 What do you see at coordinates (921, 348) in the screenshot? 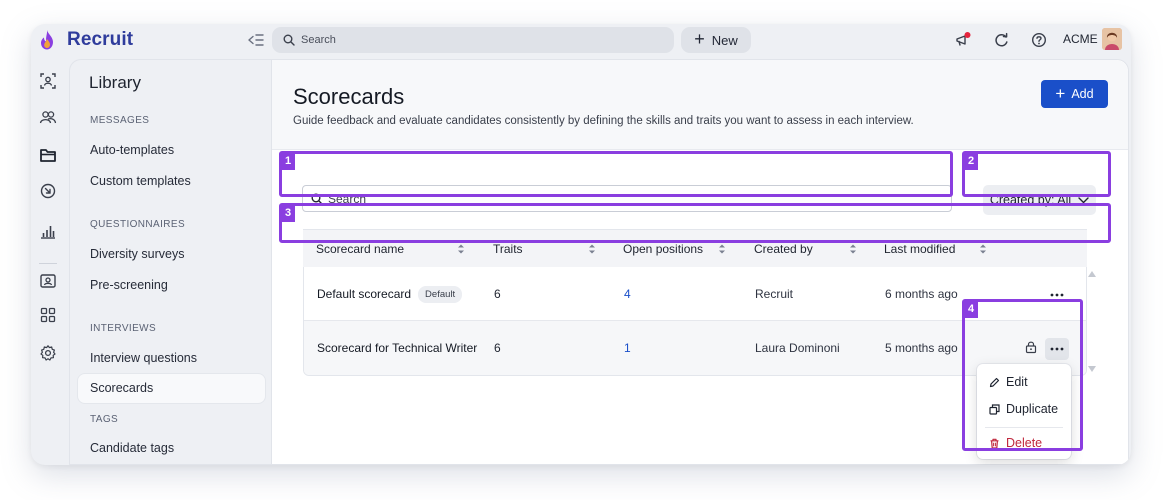
I see `last-modified-cell: 5 months ago` at bounding box center [921, 348].